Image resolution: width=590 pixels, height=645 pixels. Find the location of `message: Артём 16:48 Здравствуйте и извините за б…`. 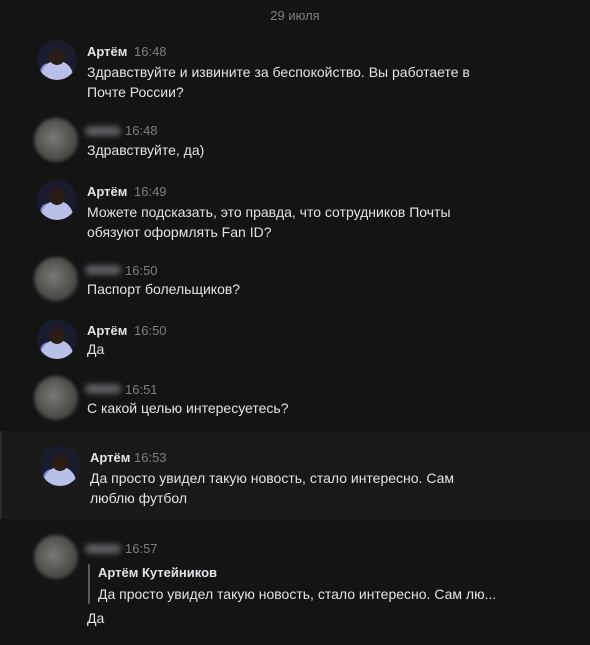

message: Артём 16:48 Здравствуйте и извините за б… is located at coordinates (295, 70).